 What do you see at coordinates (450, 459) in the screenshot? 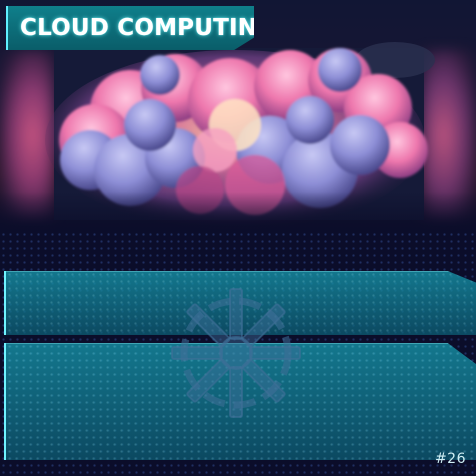
I see `card-number: #26` at bounding box center [450, 459].